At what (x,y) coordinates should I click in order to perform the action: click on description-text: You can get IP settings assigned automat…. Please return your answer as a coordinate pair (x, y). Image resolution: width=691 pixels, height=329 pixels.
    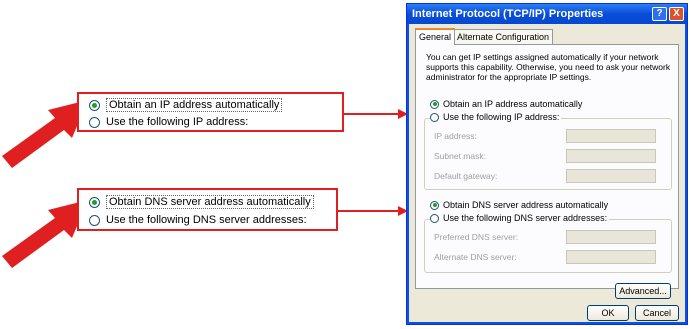
    Looking at the image, I should click on (548, 67).